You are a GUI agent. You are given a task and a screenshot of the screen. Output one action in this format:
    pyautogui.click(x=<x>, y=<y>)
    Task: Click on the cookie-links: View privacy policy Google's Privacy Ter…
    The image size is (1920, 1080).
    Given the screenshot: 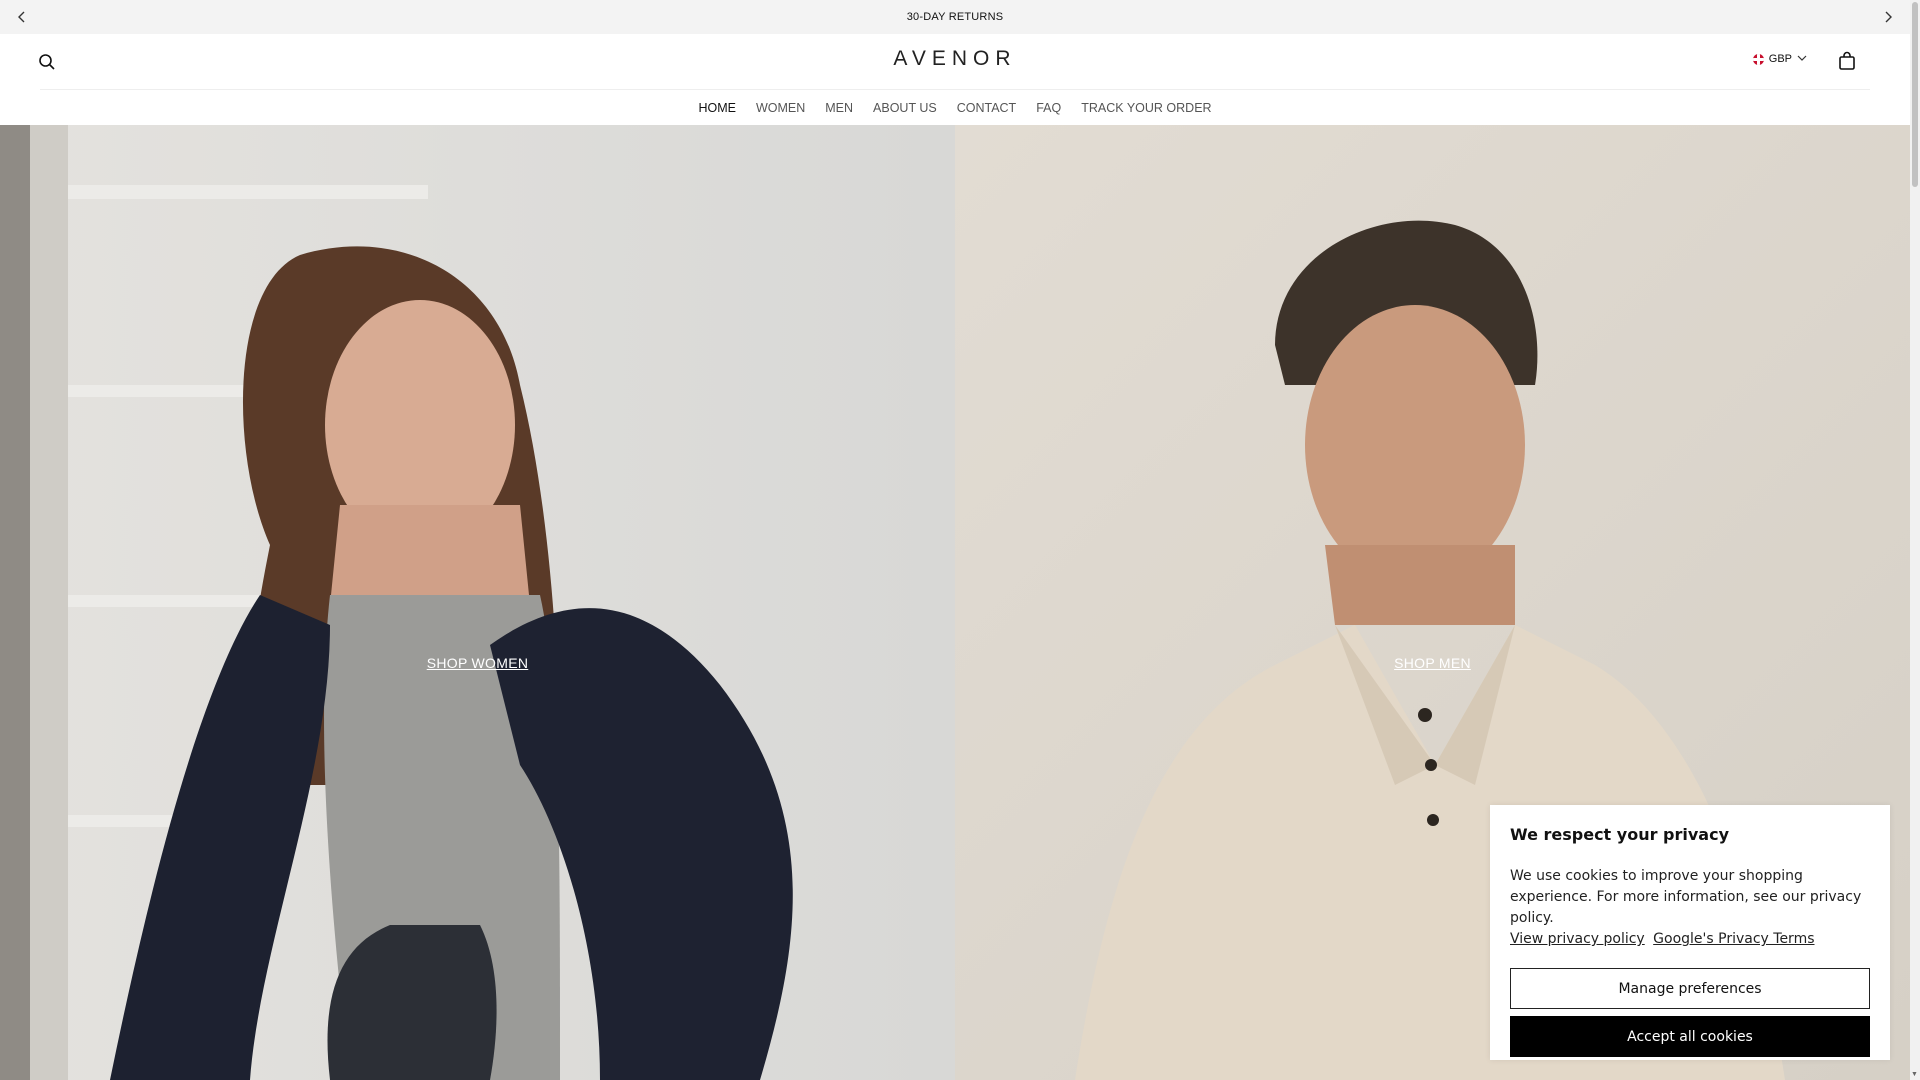 What is the action you would take?
    pyautogui.click(x=1690, y=939)
    